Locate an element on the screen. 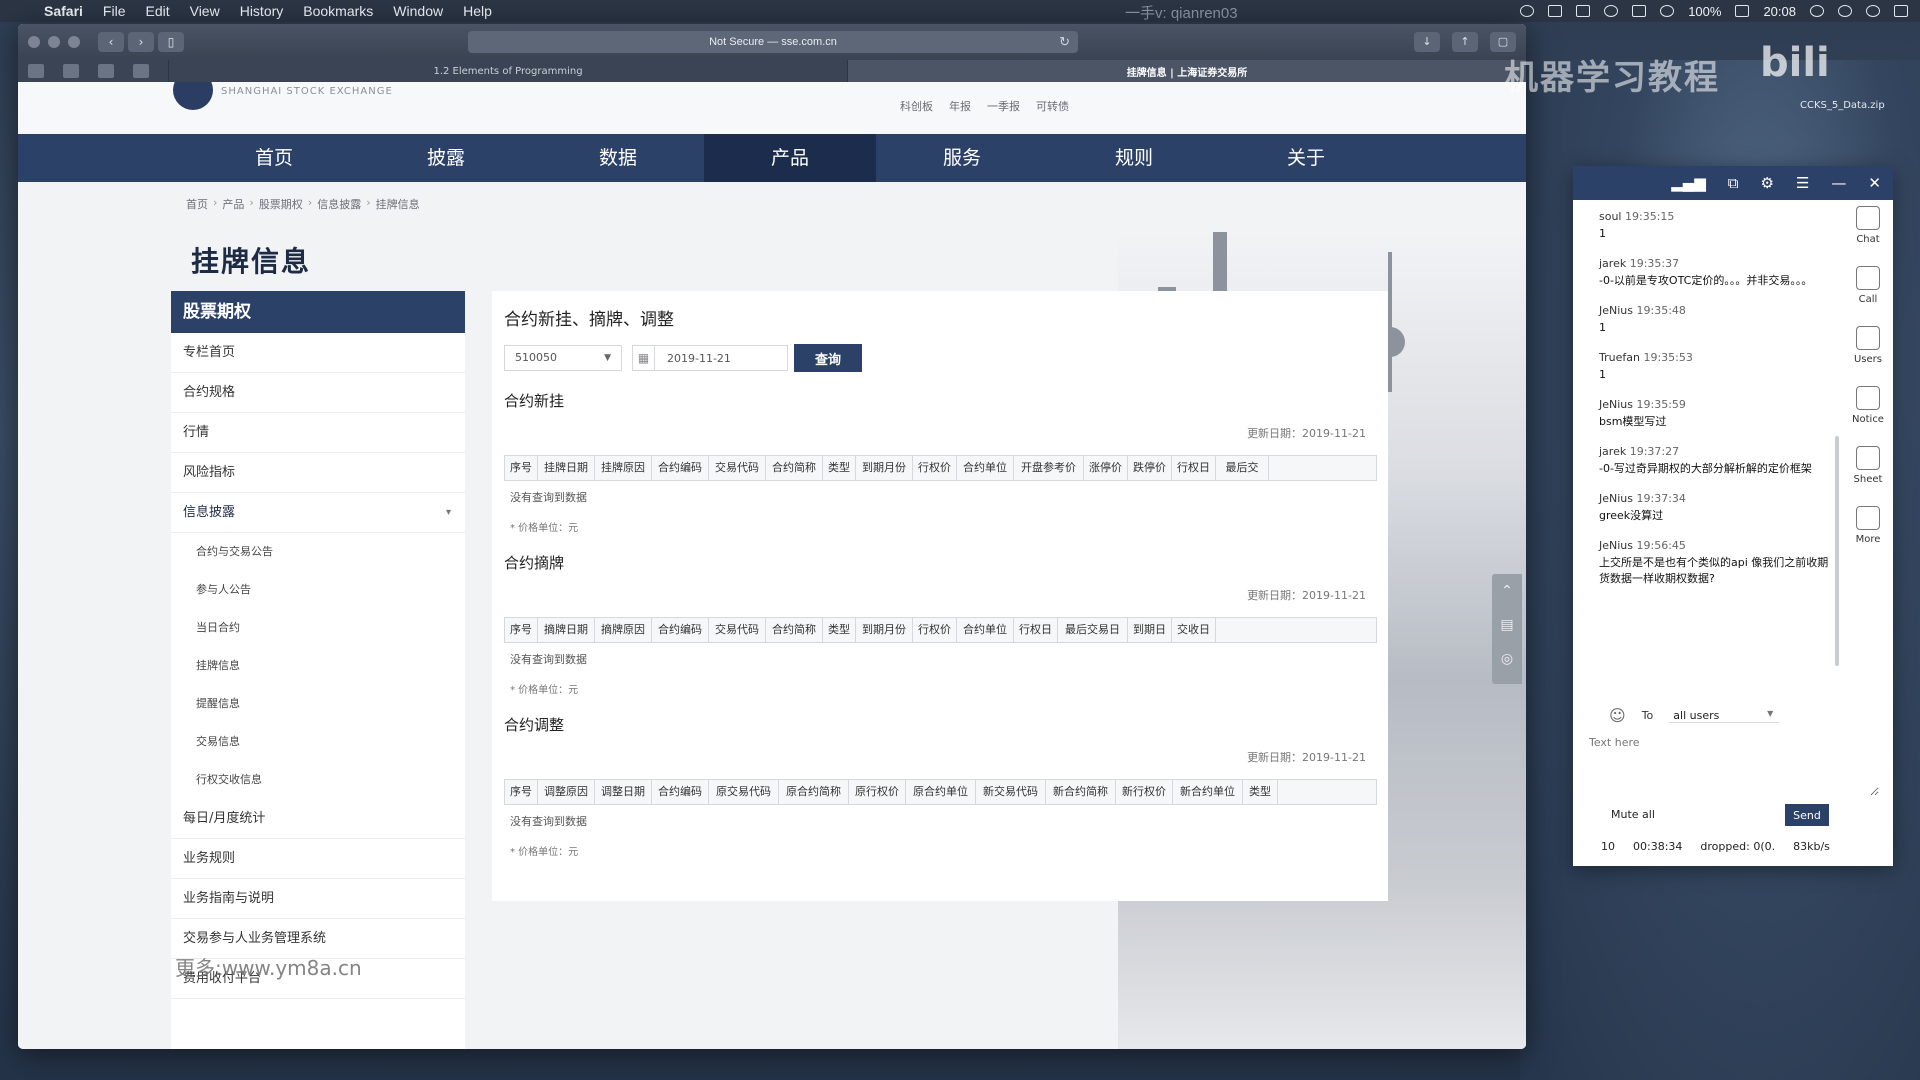 This screenshot has height=1080, width=1920. apple-icon is located at coordinates (19, 11).